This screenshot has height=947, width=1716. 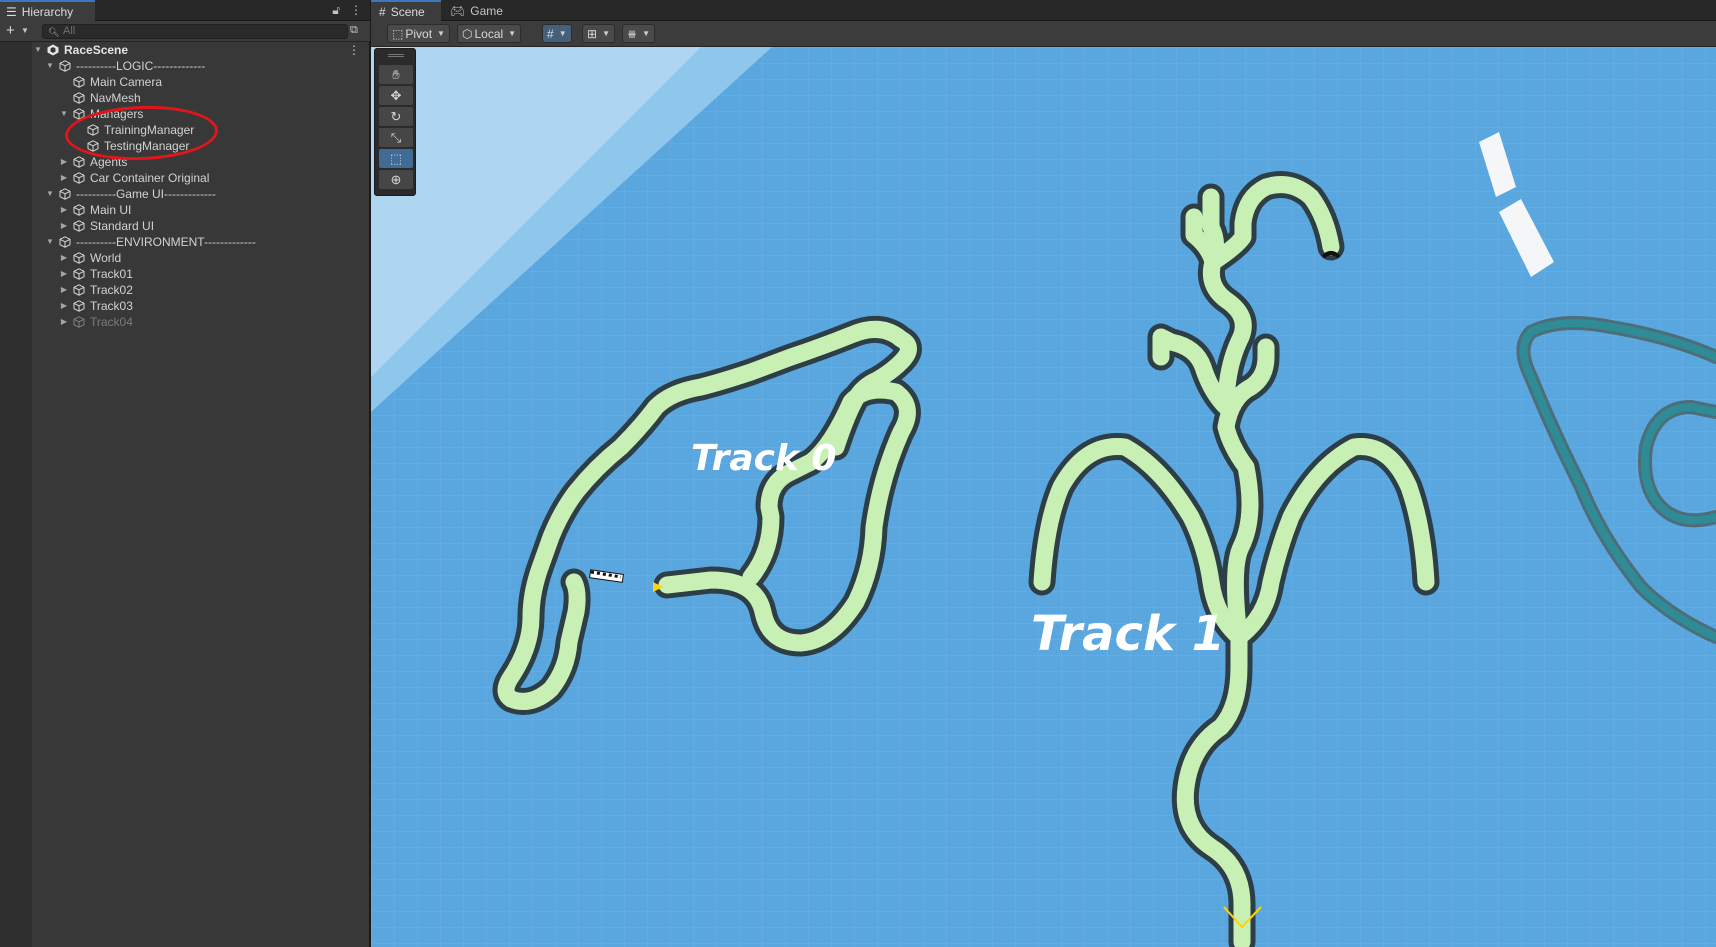 I want to click on hierarchy-item: NavMesh, so click(x=185, y=98).